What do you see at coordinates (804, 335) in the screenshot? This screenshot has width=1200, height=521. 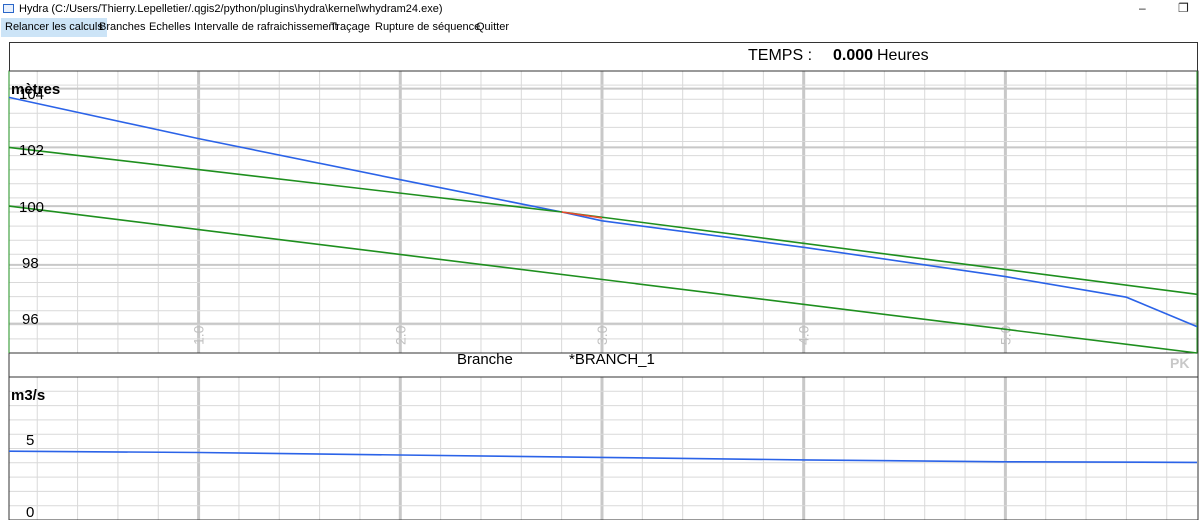 I see `x-tick-label: 4.0` at bounding box center [804, 335].